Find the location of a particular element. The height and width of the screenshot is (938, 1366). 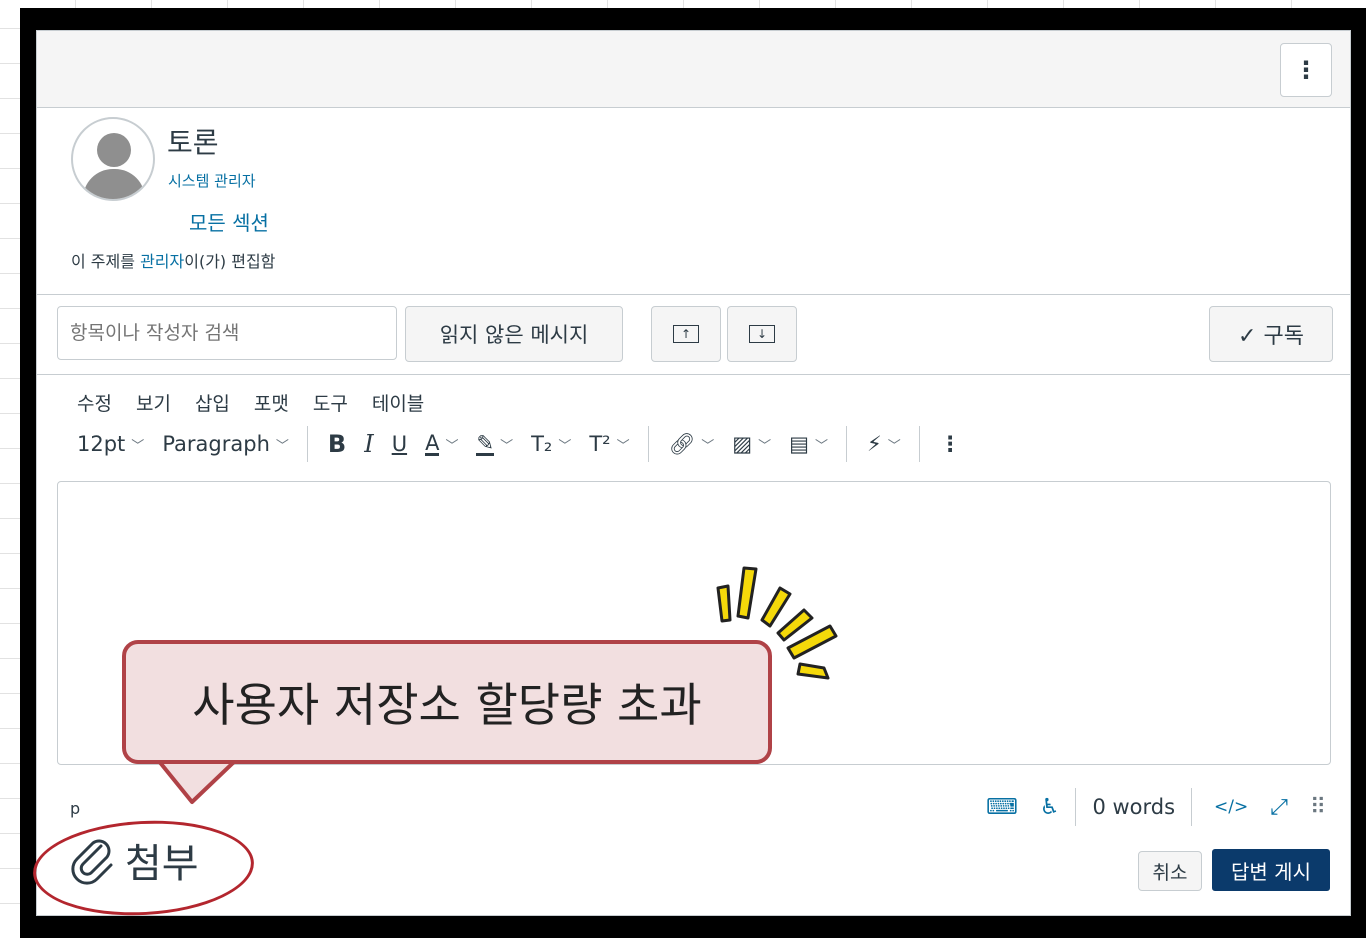

menu-insert: 삽입 is located at coordinates (212, 402).